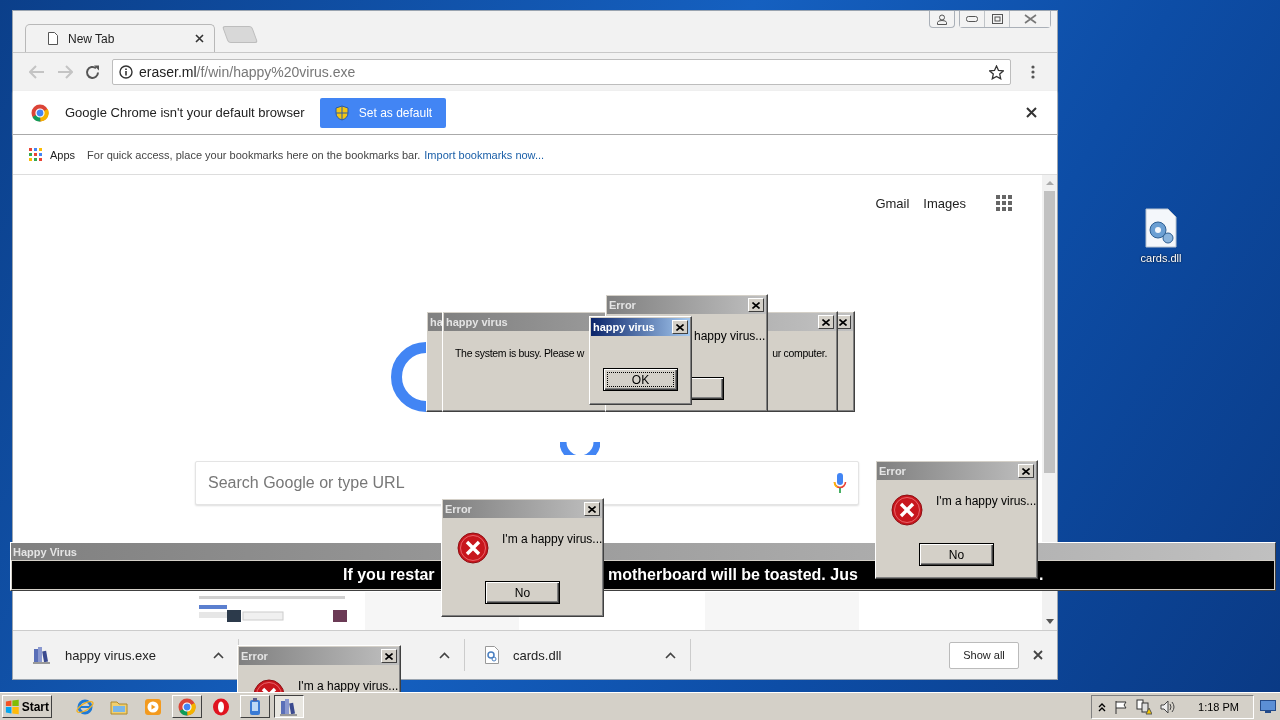 This screenshot has height=720, width=1280. What do you see at coordinates (45, 551) in the screenshot?
I see `window-title: Happy Virus` at bounding box center [45, 551].